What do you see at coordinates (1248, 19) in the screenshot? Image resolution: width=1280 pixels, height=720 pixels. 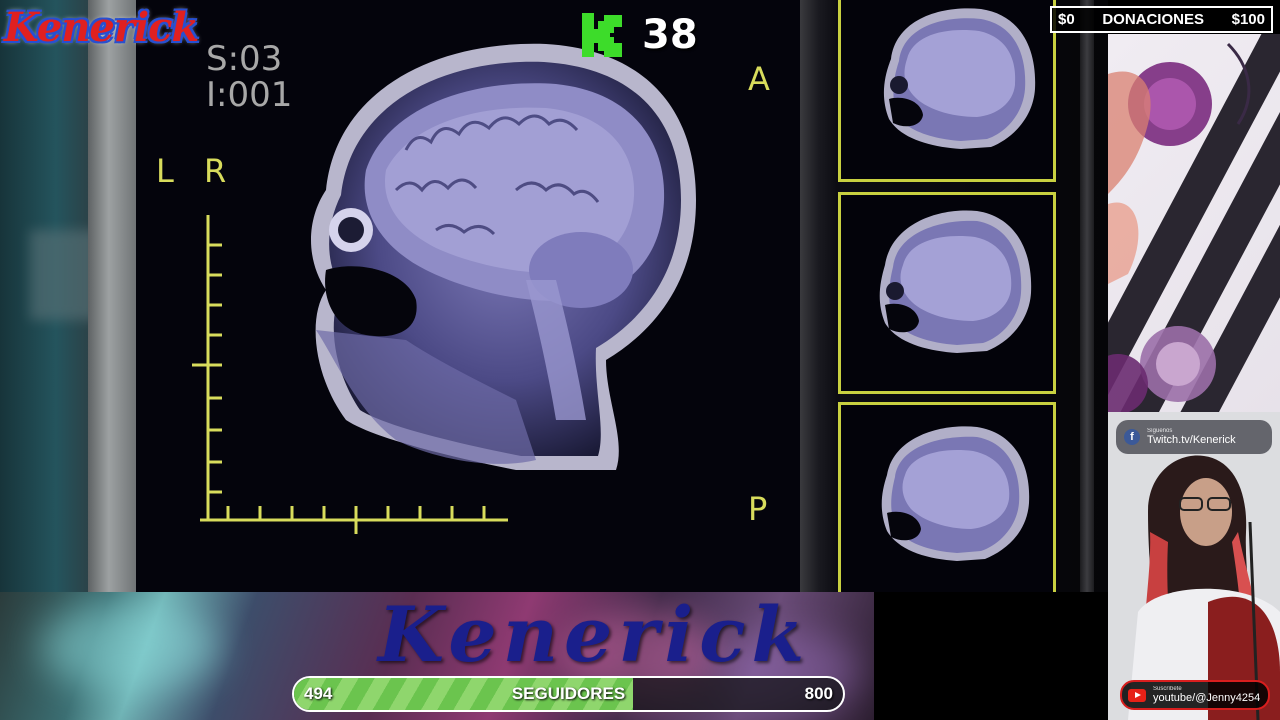 I see `donation-goal: $100` at bounding box center [1248, 19].